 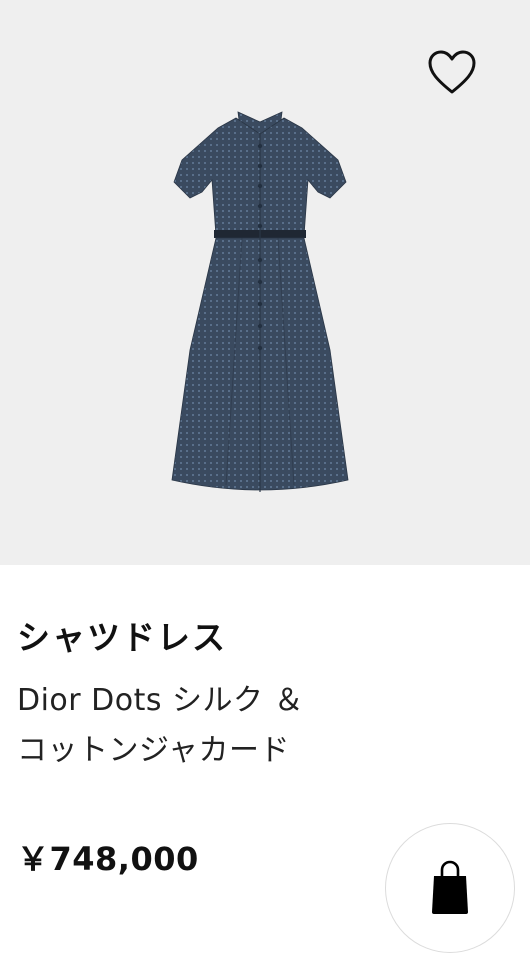 I want to click on product-subtitle: Dior Dots シルク ＆ コットンジャカード, so click(x=267, y=726).